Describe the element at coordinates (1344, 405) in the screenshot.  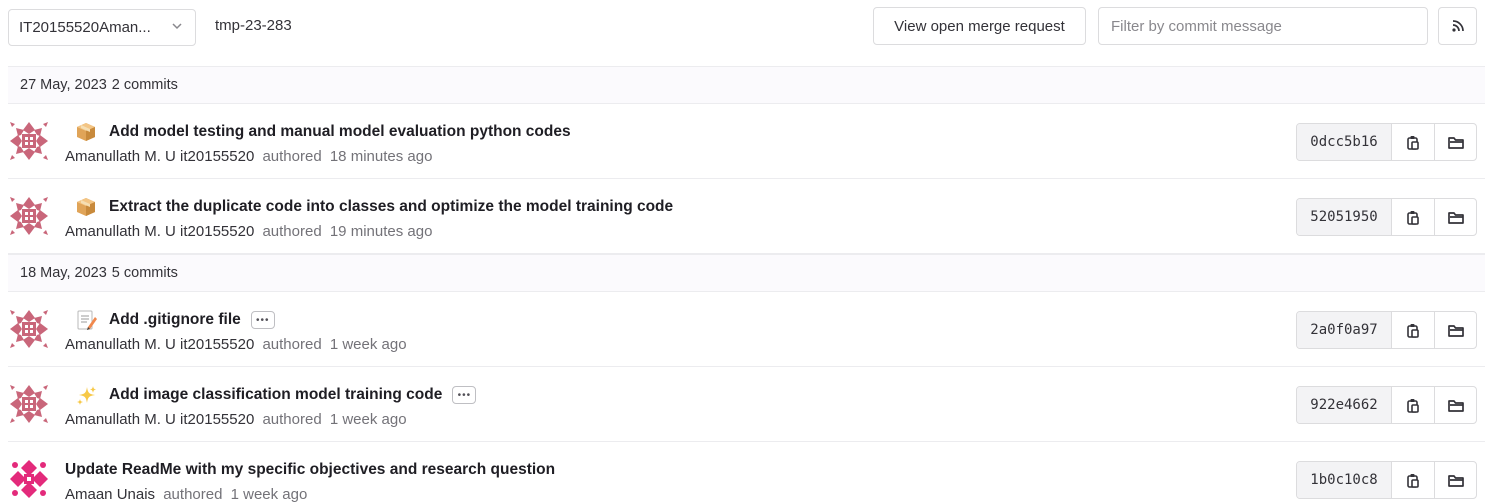
I see `commit-sha: 922e4662` at that location.